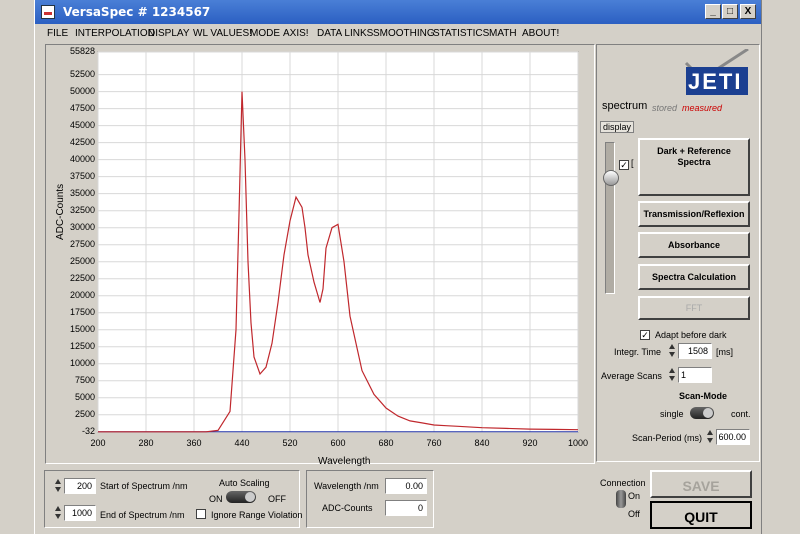 The width and height of the screenshot is (800, 534). What do you see at coordinates (632, 163) in the screenshot?
I see `display-bracket: [` at bounding box center [632, 163].